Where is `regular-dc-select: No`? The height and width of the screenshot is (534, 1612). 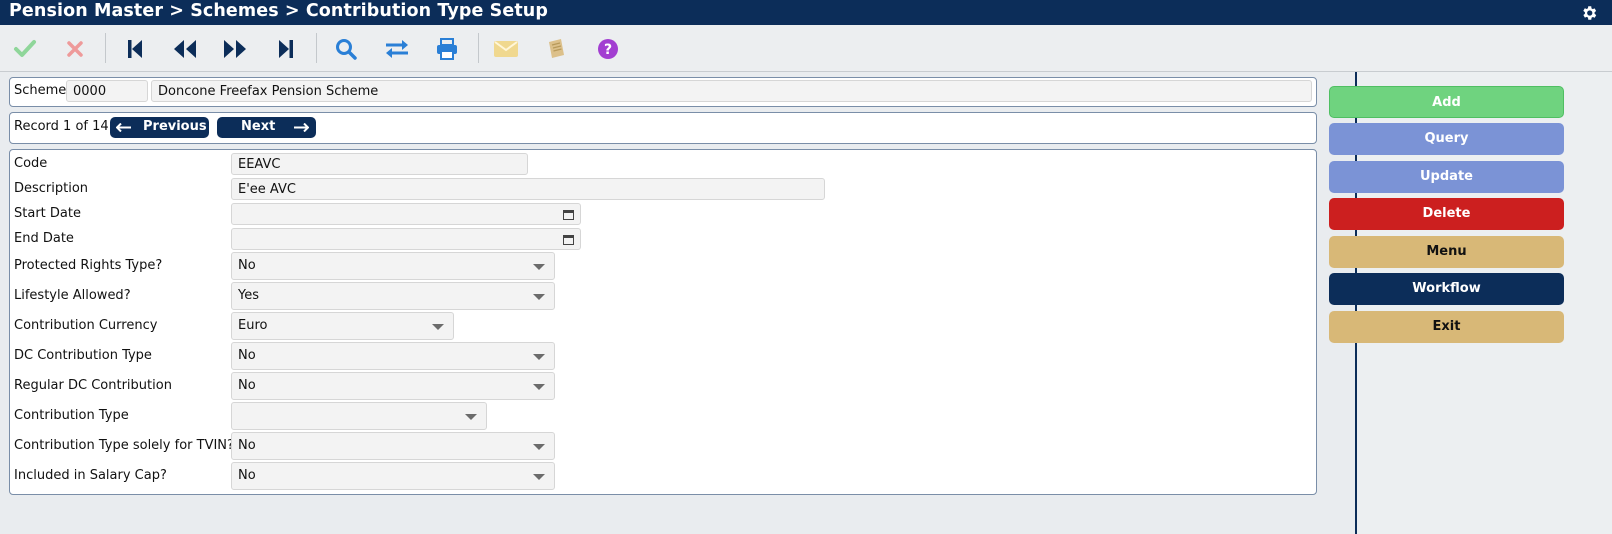
regular-dc-select: No is located at coordinates (393, 386).